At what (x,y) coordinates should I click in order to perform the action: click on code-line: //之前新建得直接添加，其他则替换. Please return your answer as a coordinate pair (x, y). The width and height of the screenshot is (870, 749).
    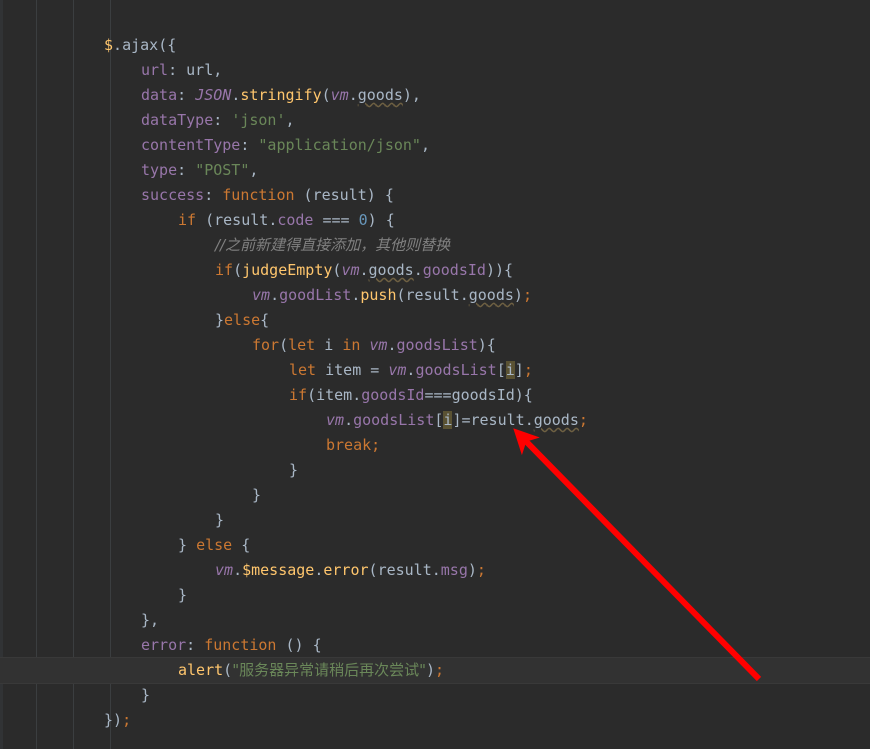
    Looking at the image, I should click on (435, 245).